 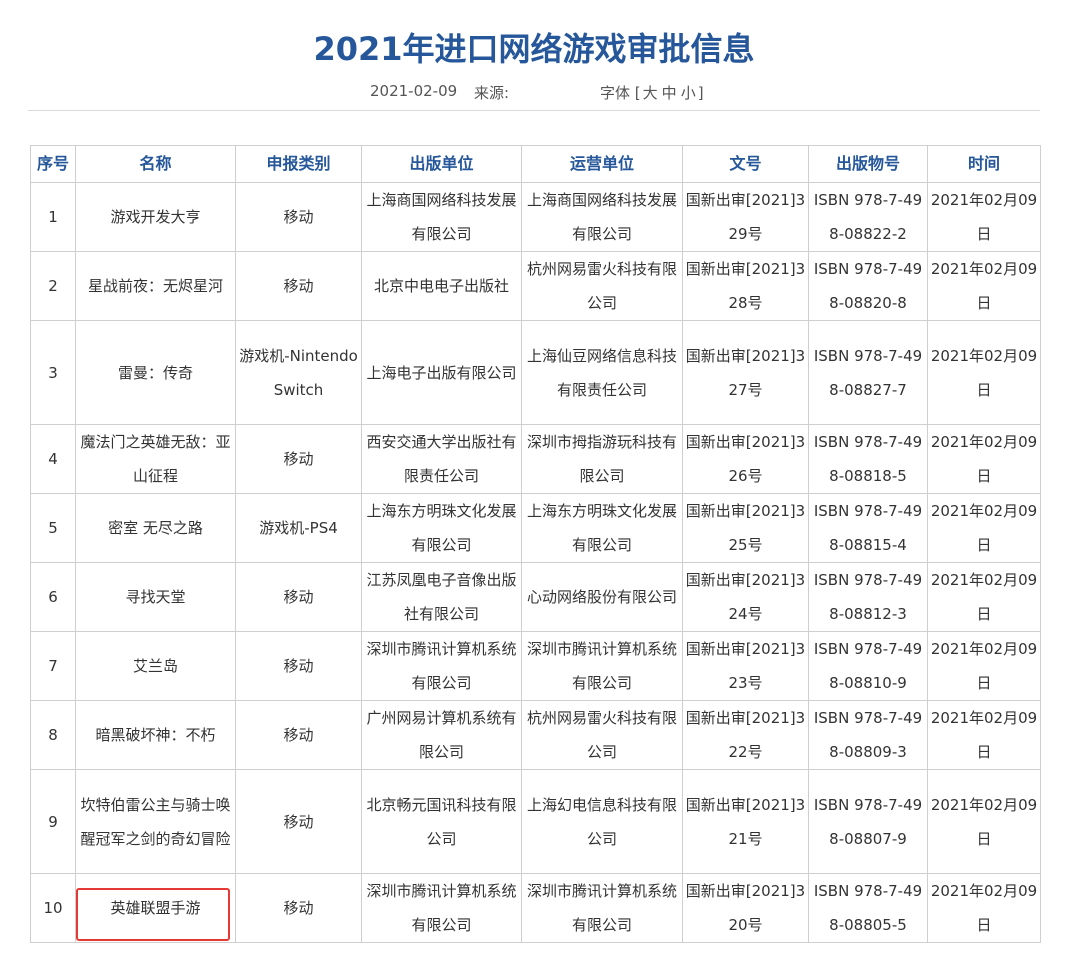 What do you see at coordinates (534, 49) in the screenshot?
I see `page-title: 2021年进口网络游戏审批信息` at bounding box center [534, 49].